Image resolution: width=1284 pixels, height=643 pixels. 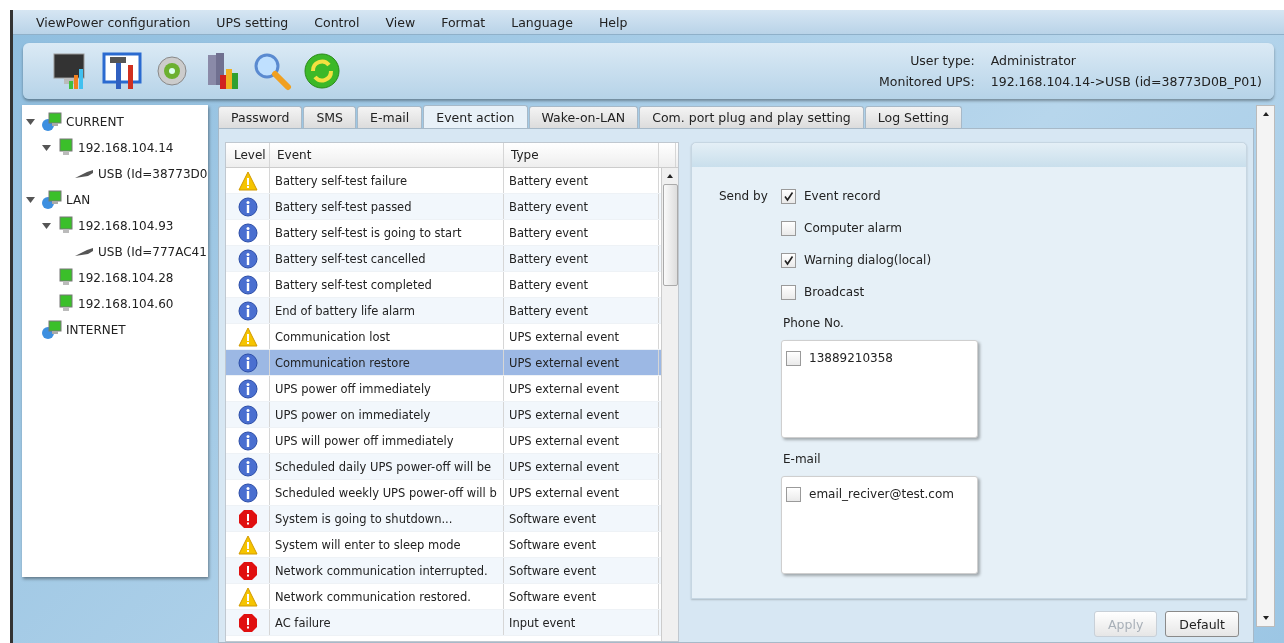 I want to click on table-row: Network communication interrupted. Software event, so click(x=443, y=571).